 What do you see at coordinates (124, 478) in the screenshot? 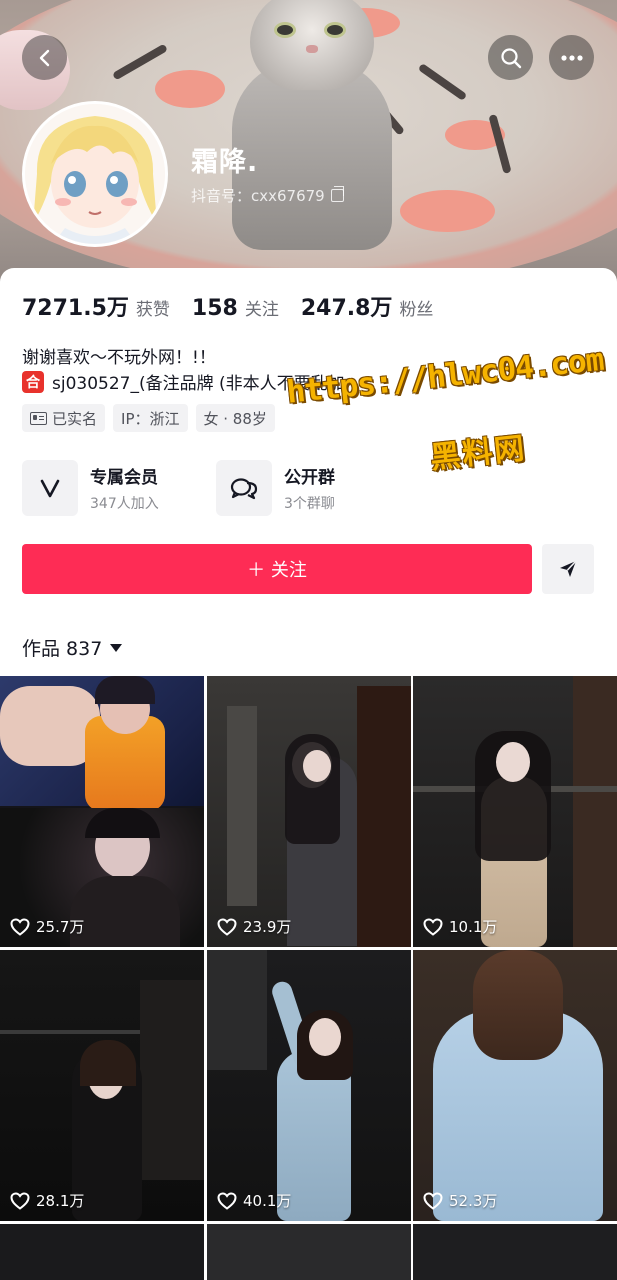
I see `entry-title: 专属会员` at bounding box center [124, 478].